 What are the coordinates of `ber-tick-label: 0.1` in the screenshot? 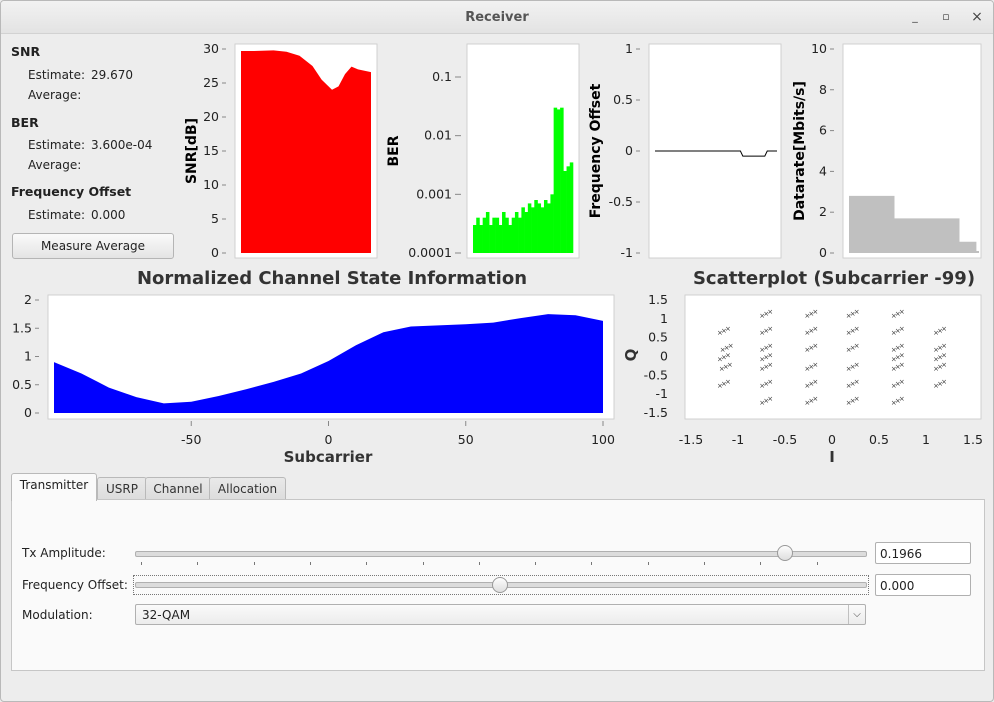 It's located at (442, 76).